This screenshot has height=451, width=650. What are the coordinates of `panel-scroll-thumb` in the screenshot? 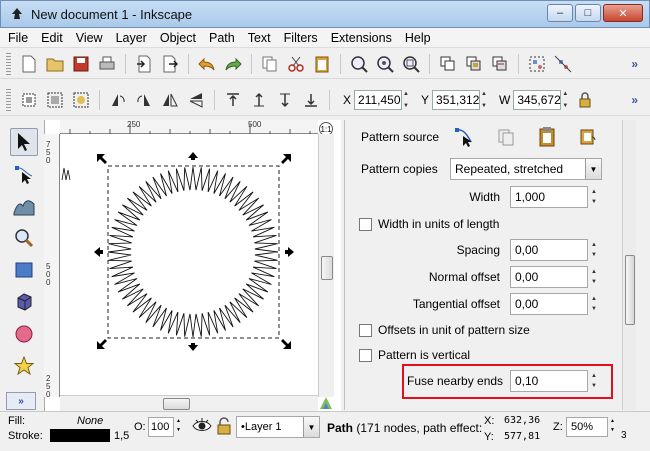 It's located at (630, 290).